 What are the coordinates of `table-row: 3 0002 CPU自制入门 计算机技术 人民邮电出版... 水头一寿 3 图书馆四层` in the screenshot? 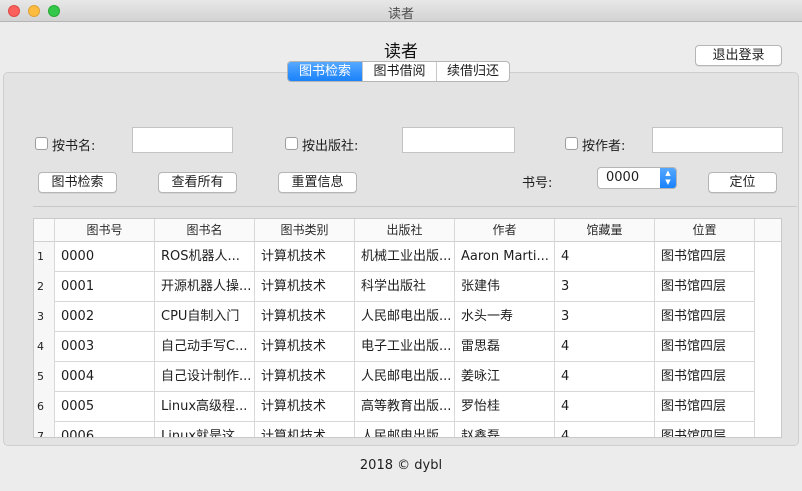 It's located at (407, 317).